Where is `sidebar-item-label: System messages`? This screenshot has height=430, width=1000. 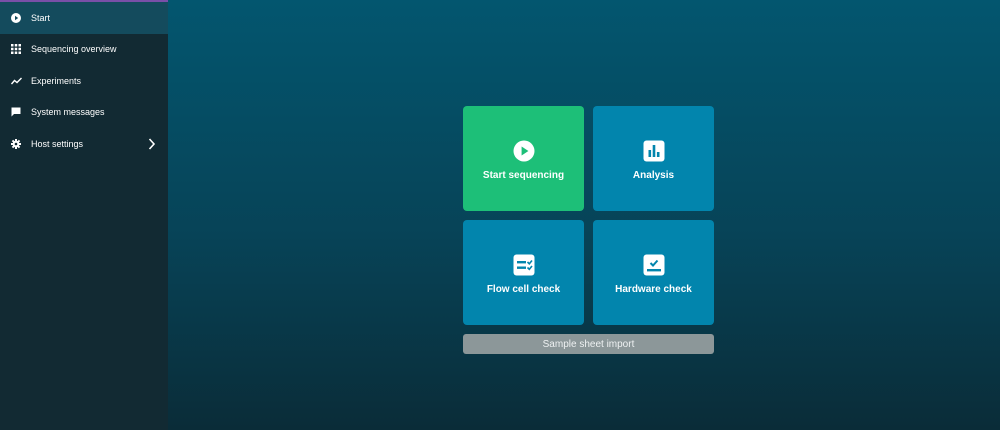
sidebar-item-label: System messages is located at coordinates (68, 112).